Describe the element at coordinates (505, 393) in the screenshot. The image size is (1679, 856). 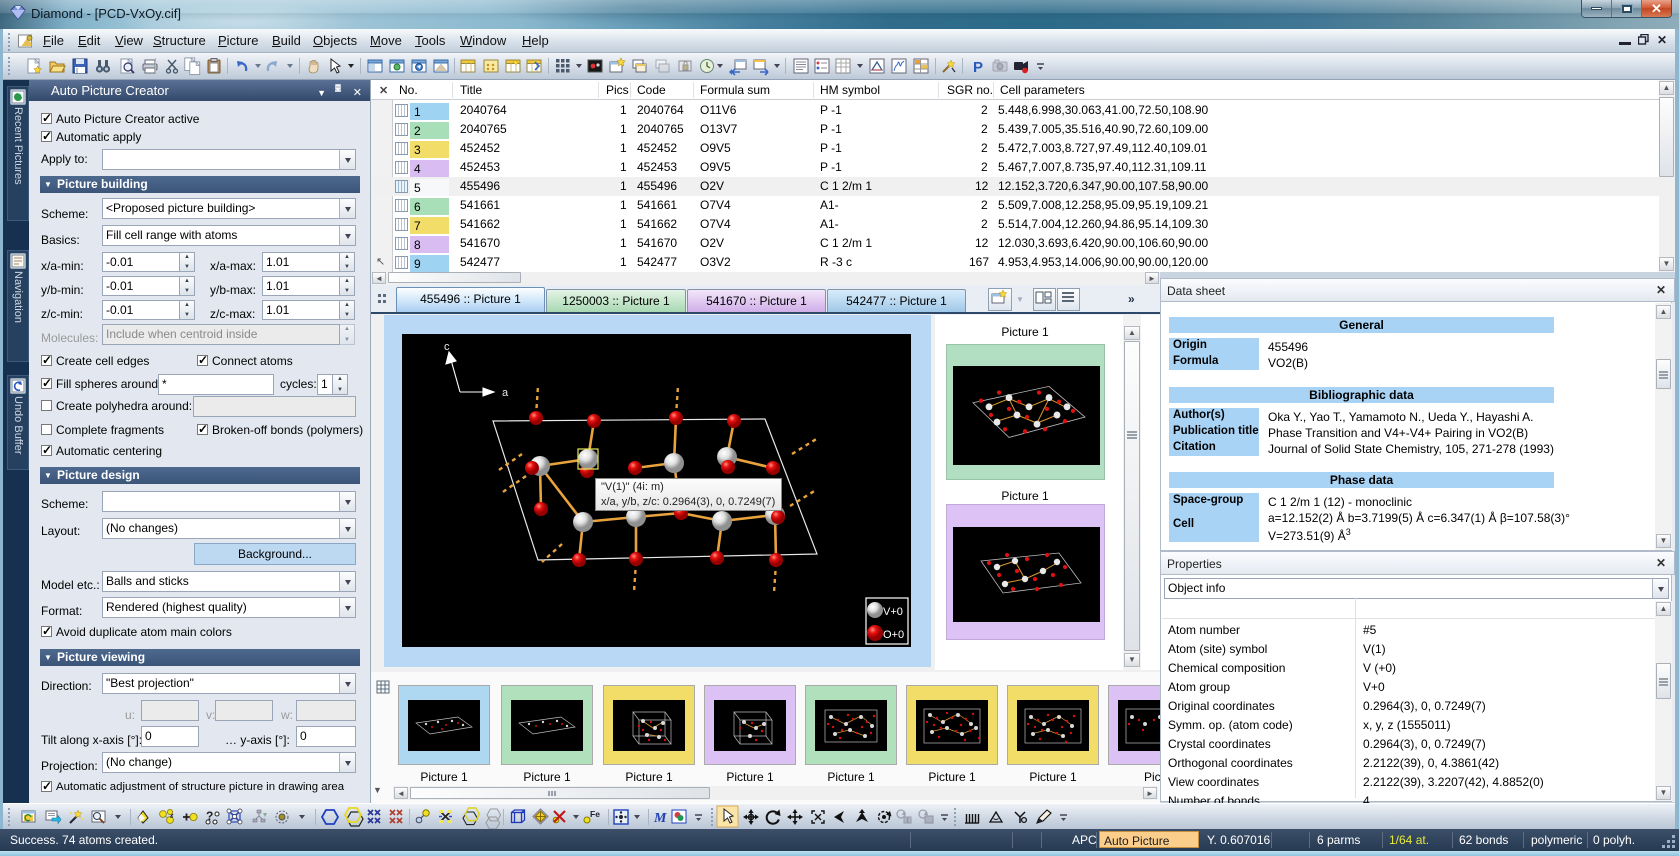
I see `svg-text: a` at that location.